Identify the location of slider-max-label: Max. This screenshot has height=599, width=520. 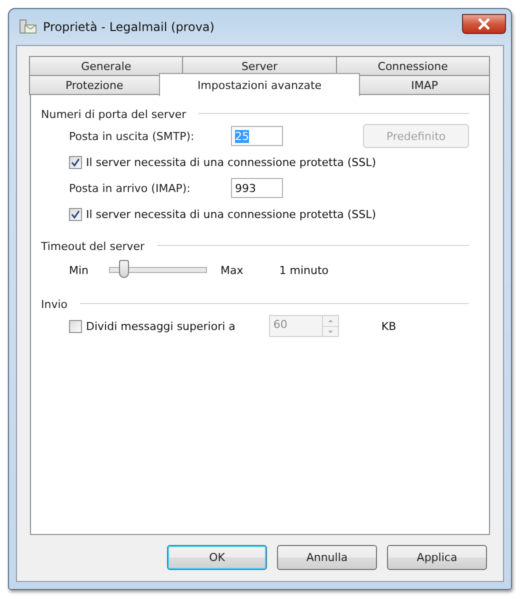
(232, 270).